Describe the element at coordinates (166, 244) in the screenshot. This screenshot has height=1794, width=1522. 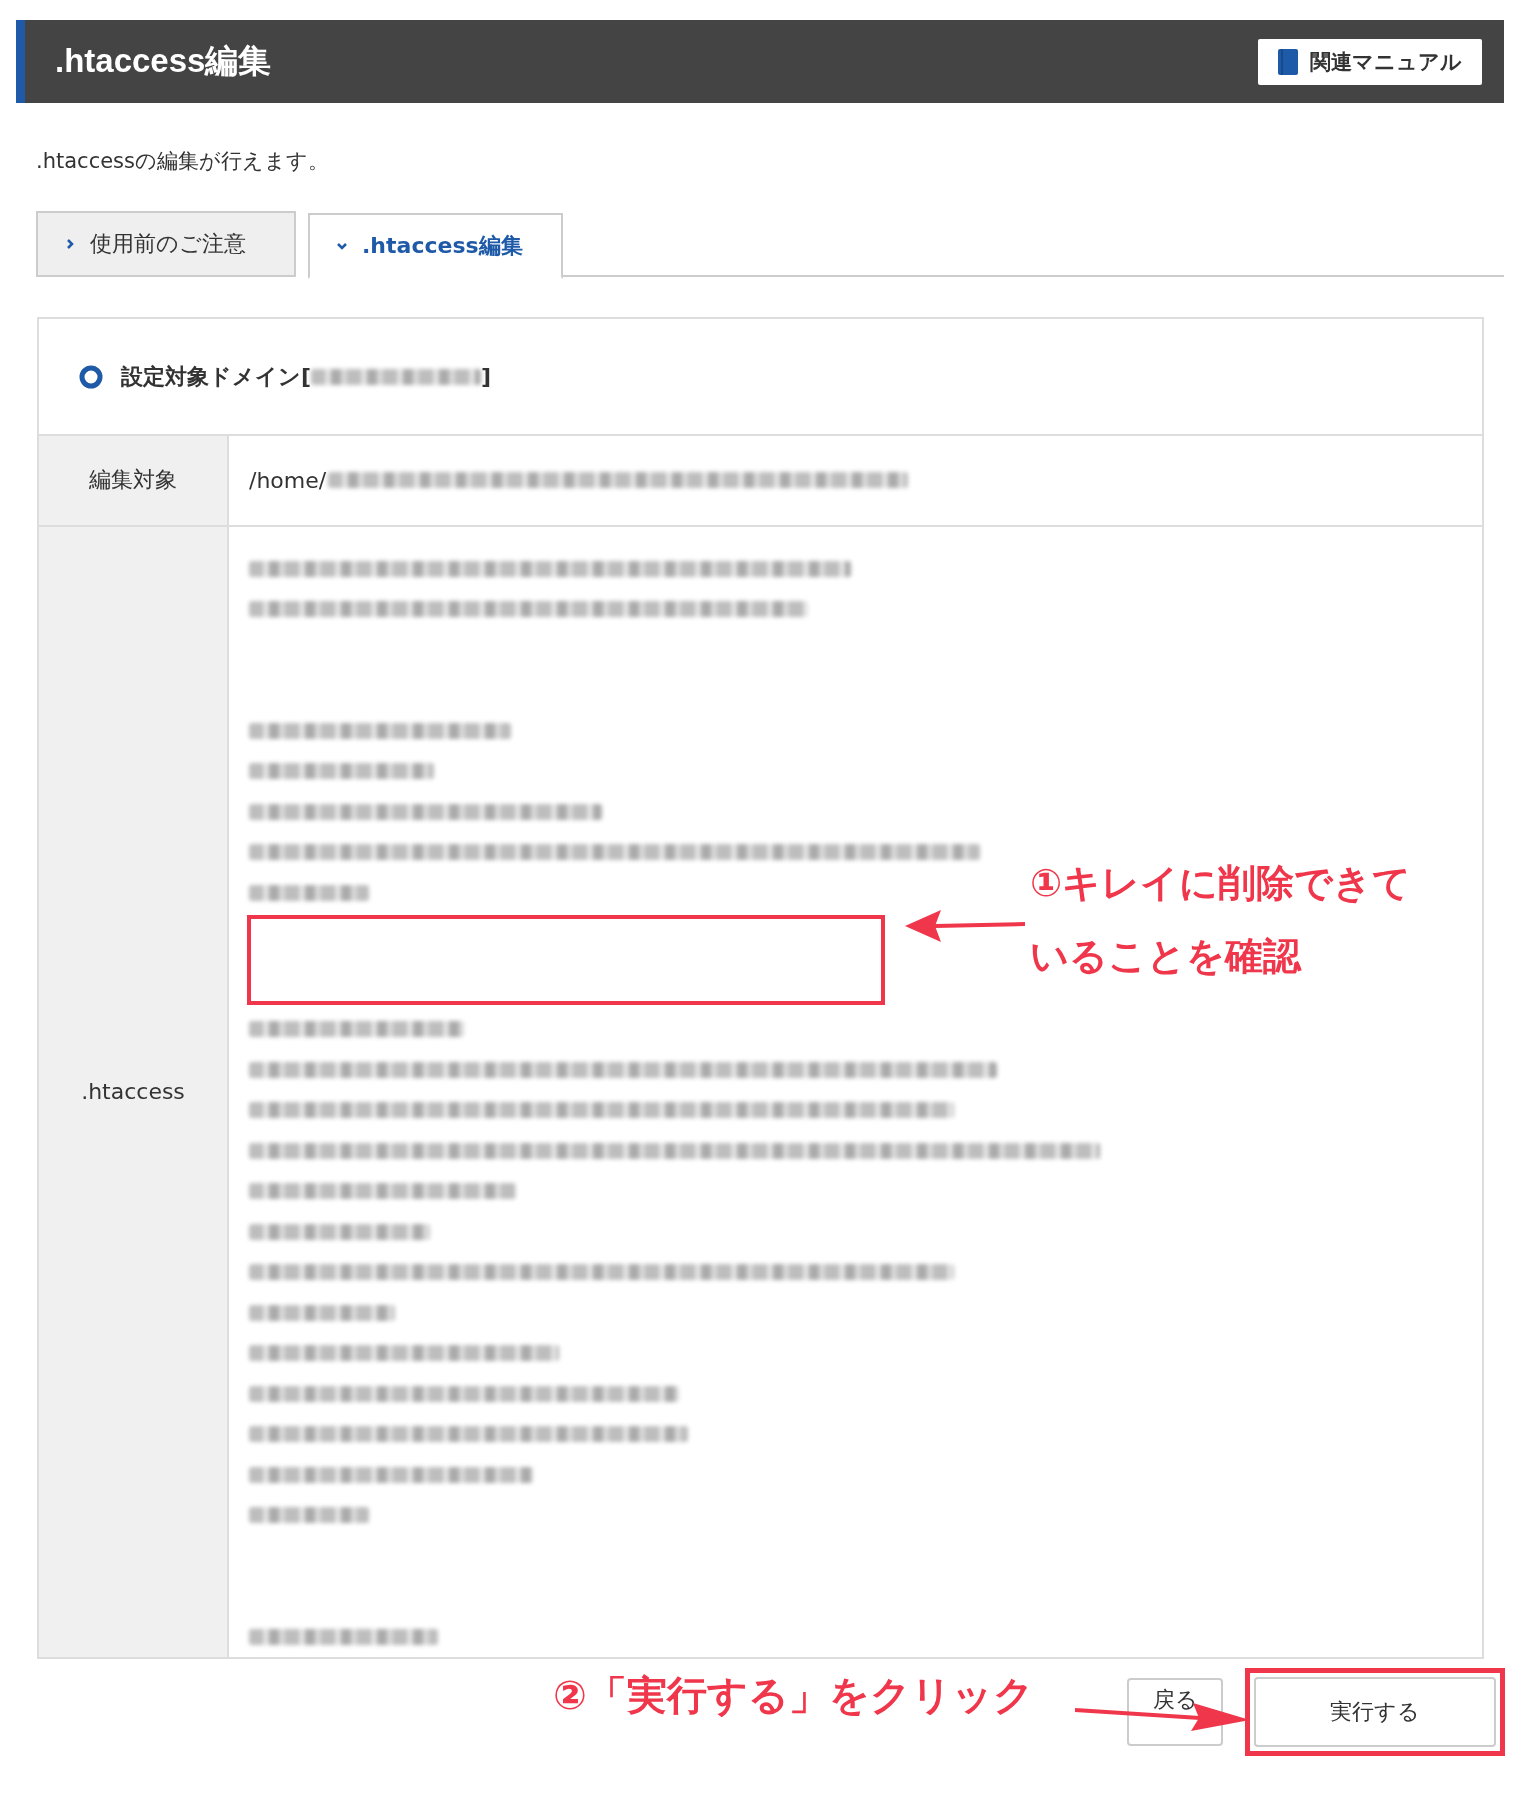
I see `tab: 使用前のご注意` at that location.